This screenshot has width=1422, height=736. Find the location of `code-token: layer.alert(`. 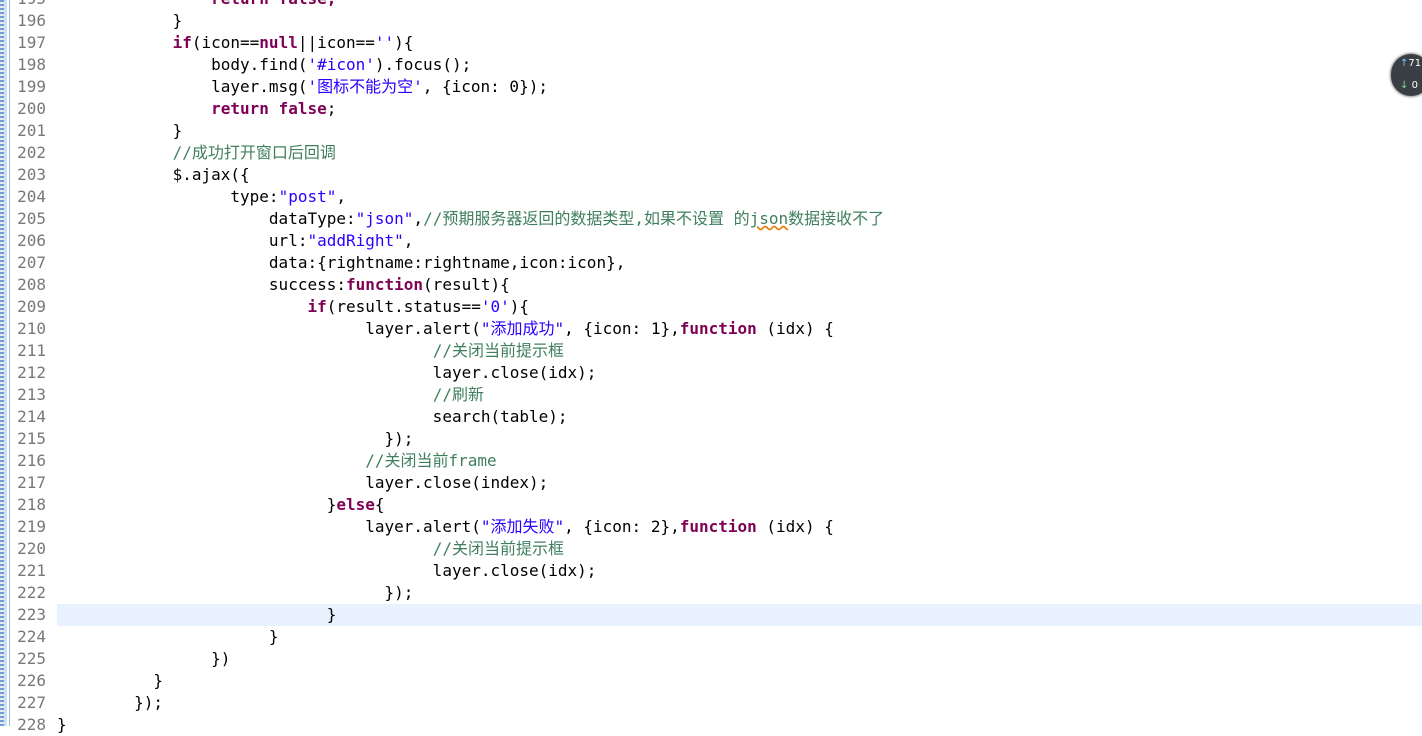

code-token: layer.alert( is located at coordinates (269, 328).